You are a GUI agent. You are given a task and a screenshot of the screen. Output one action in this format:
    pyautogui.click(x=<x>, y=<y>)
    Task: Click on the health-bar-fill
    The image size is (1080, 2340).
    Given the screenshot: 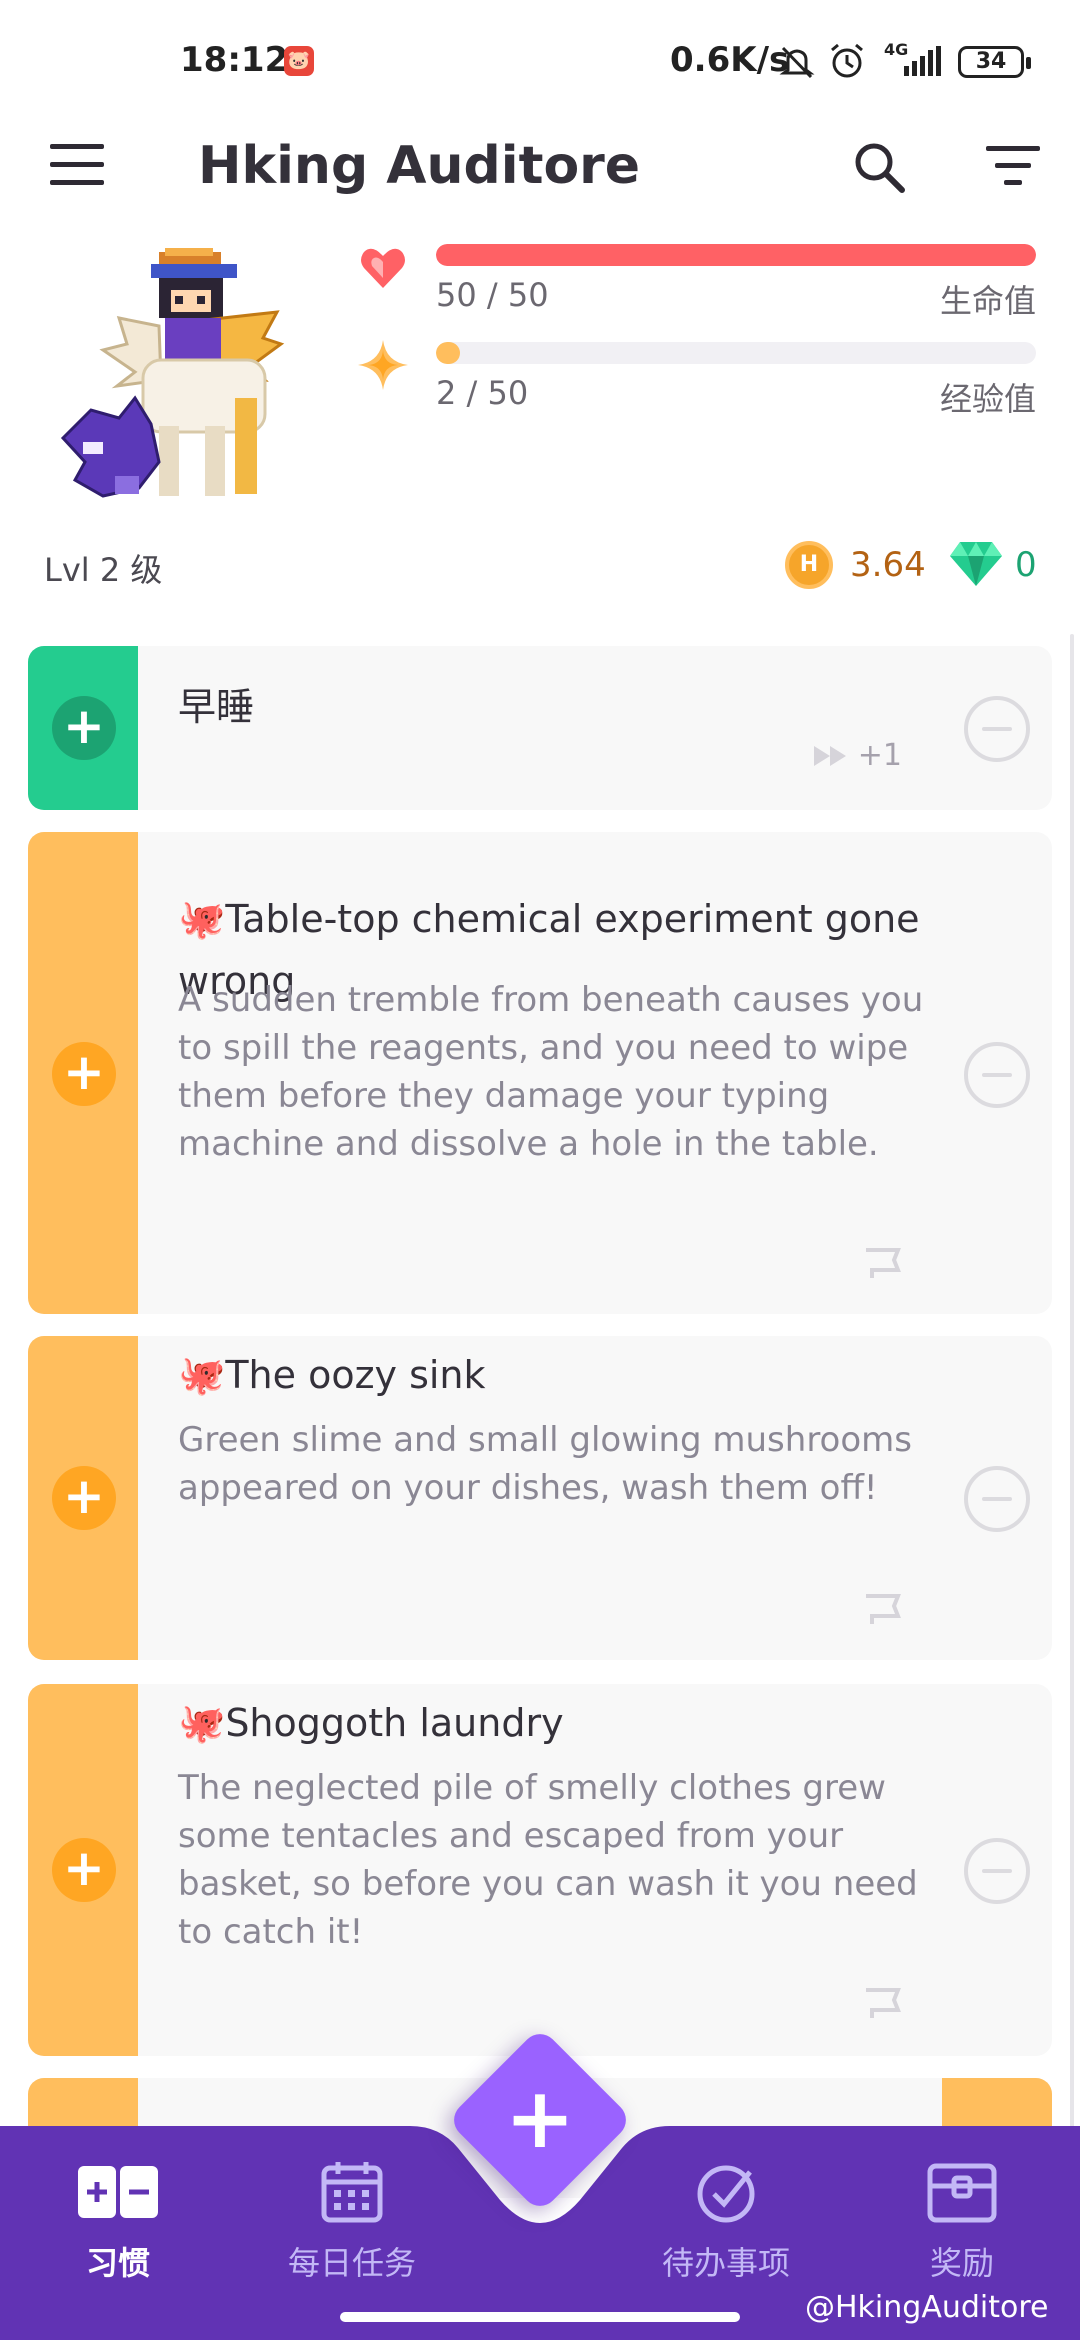 What is the action you would take?
    pyautogui.click(x=736, y=255)
    